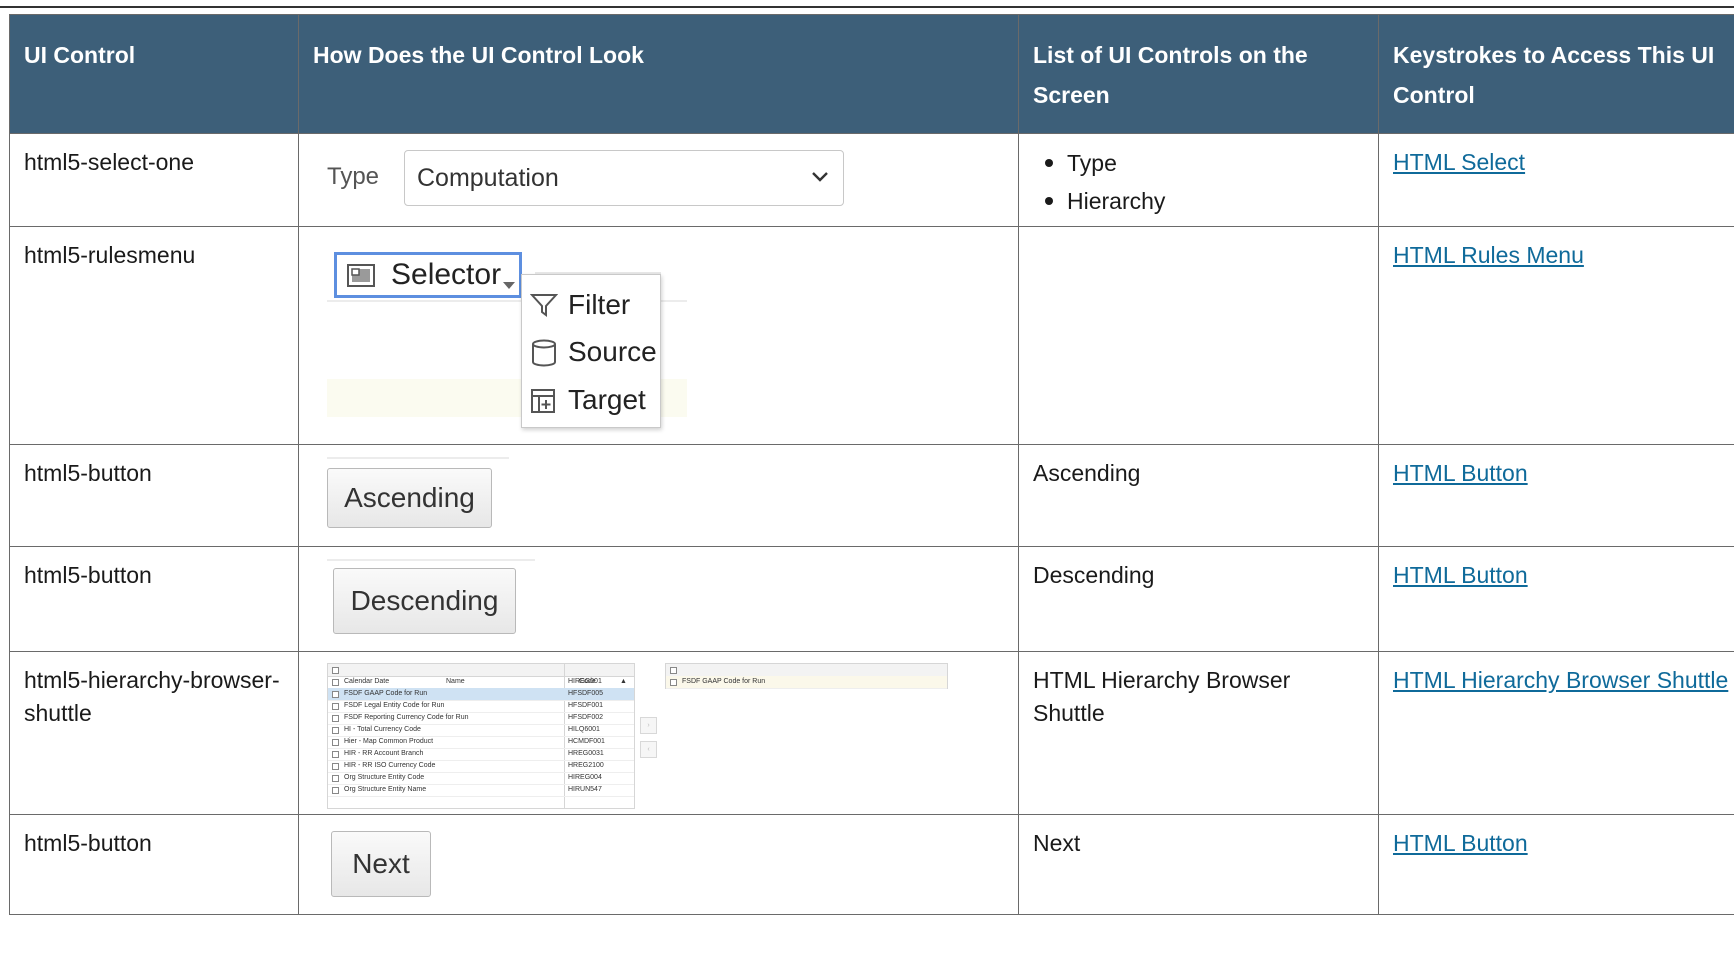 Image resolution: width=1734 pixels, height=956 pixels. What do you see at coordinates (585, 681) in the screenshot?
I see `member-code: HIREG001` at bounding box center [585, 681].